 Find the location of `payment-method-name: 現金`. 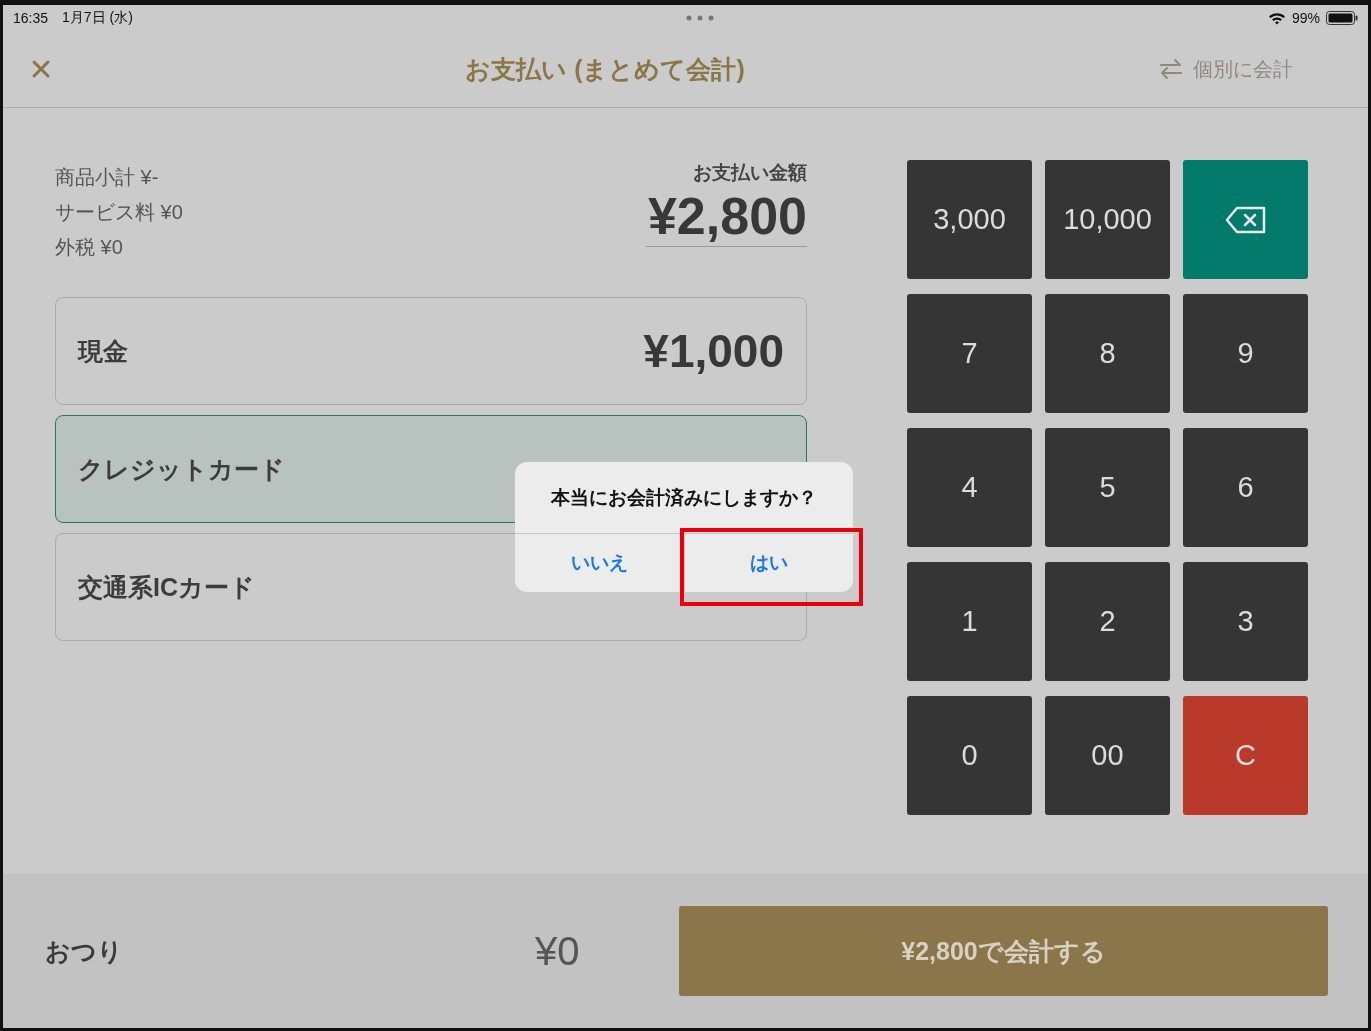

payment-method-name: 現金 is located at coordinates (103, 351).